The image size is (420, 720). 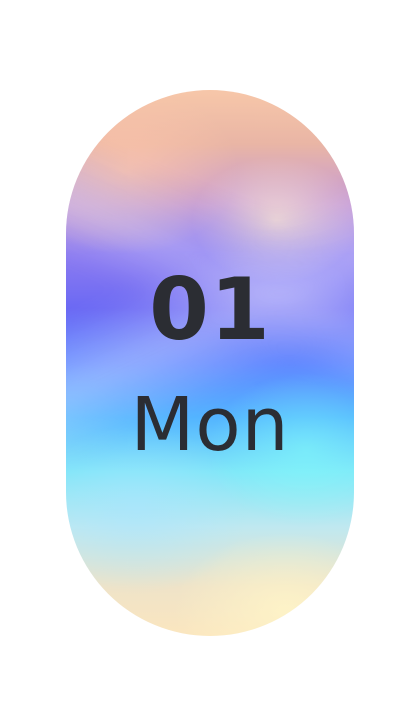 What do you see at coordinates (210, 310) in the screenshot?
I see `date-number: 01` at bounding box center [210, 310].